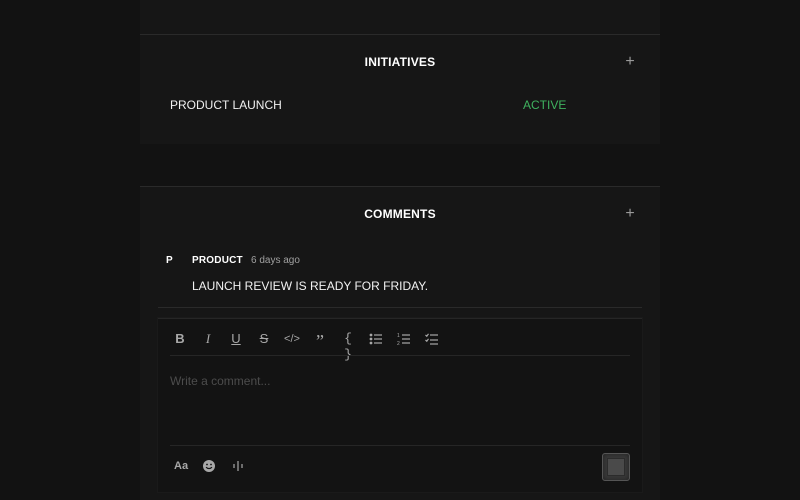  What do you see at coordinates (400, 445) in the screenshot?
I see `footer-divider` at bounding box center [400, 445].